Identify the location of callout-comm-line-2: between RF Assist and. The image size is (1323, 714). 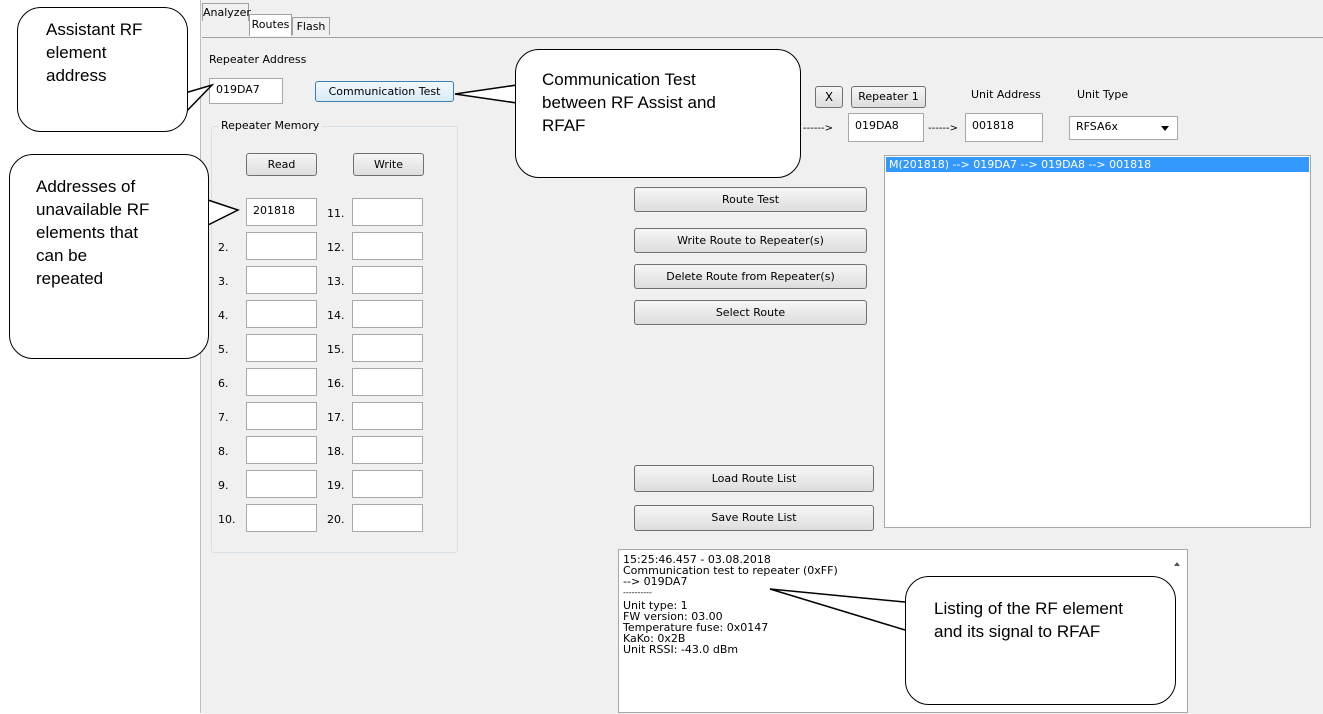
(629, 102).